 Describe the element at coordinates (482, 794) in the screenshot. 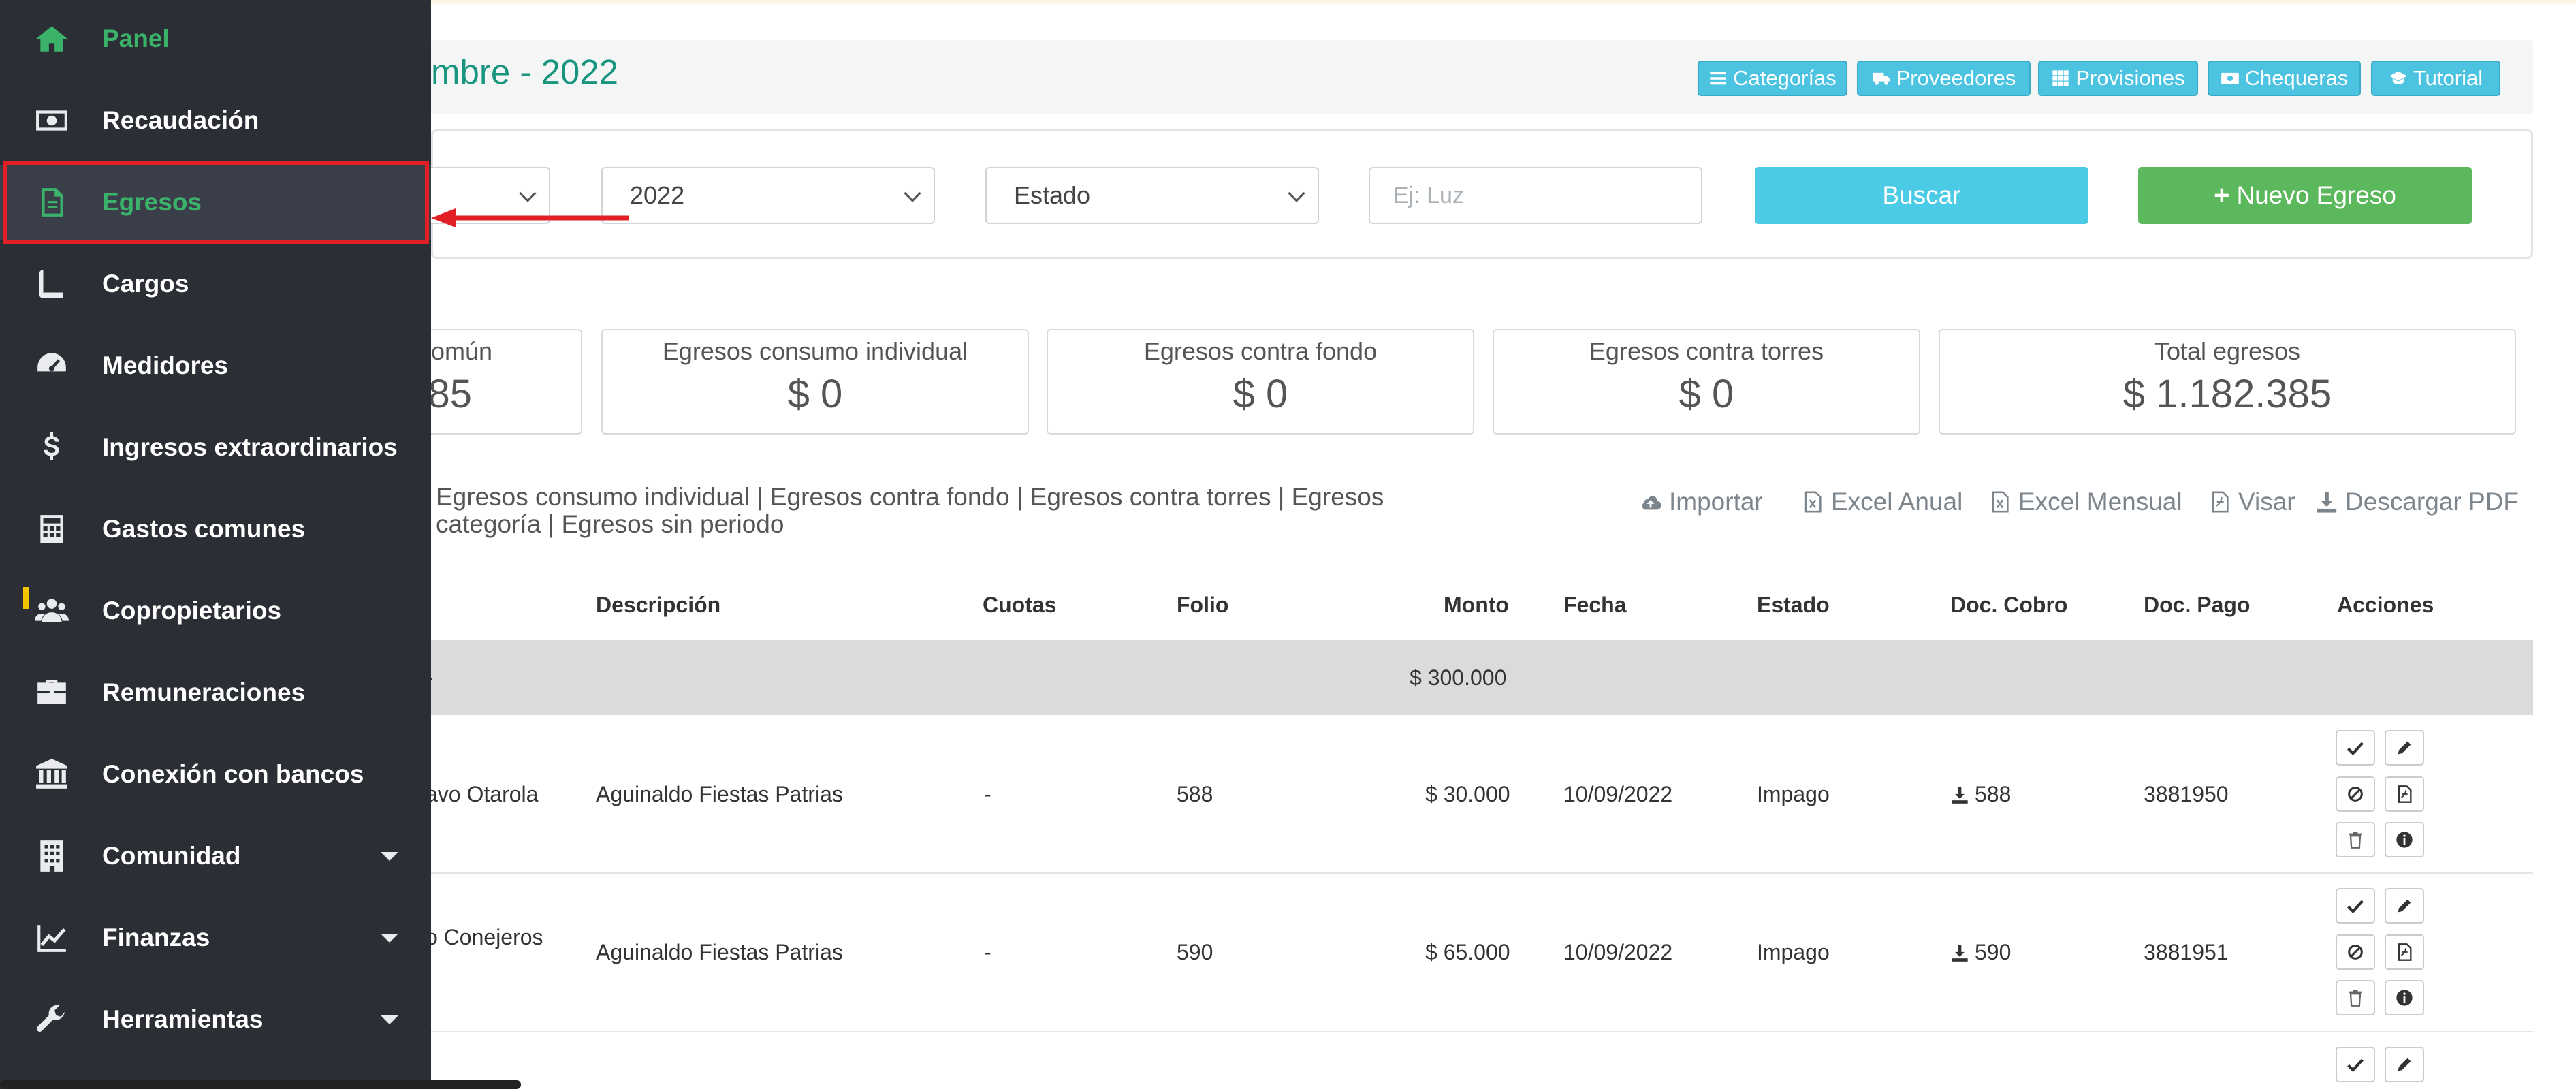

I see `row-name: avo Otarola` at that location.